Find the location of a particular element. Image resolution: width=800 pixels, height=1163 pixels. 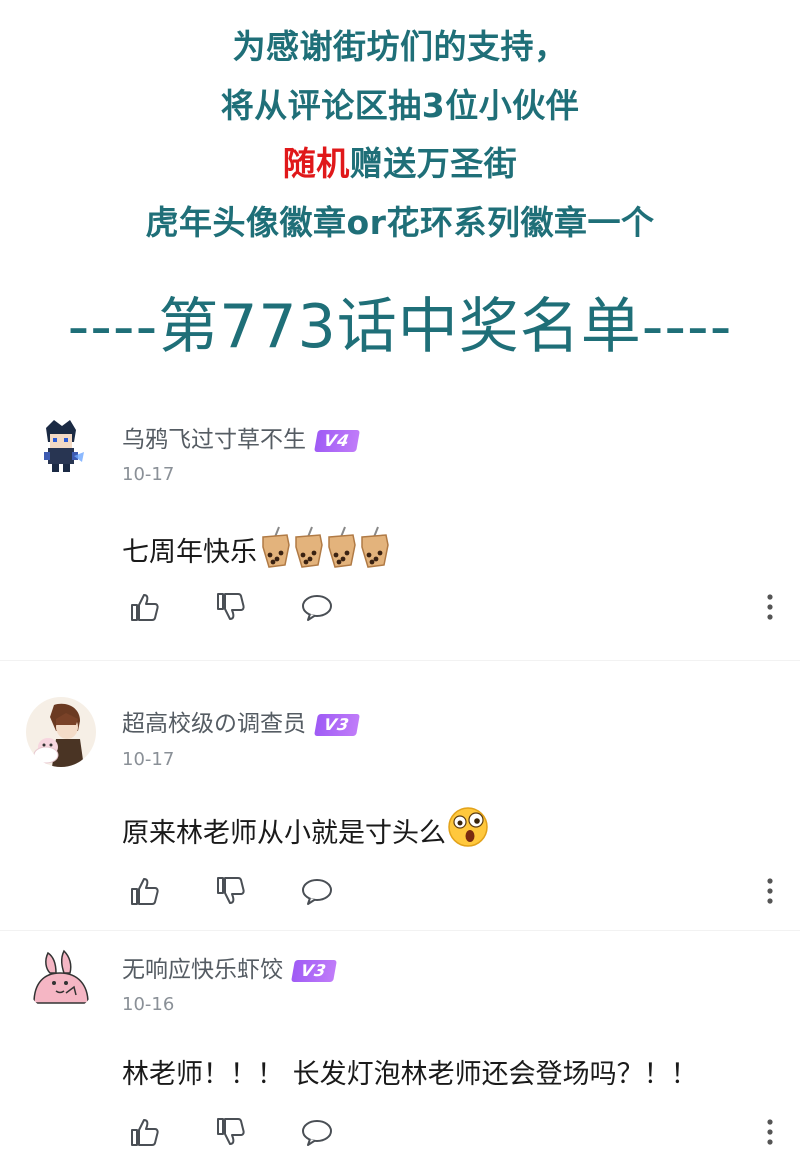

banner-line-3: 随机赠送万圣街 is located at coordinates (400, 161).